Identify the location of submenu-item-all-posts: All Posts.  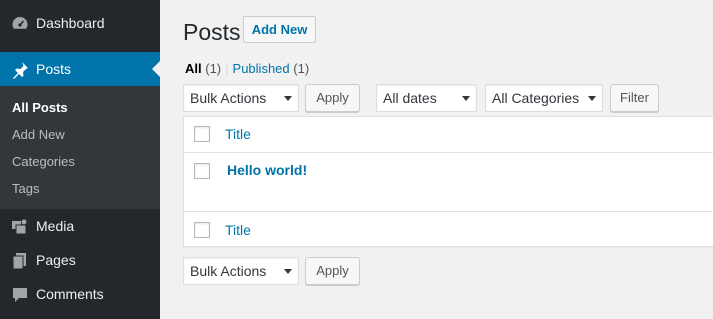
(40, 108).